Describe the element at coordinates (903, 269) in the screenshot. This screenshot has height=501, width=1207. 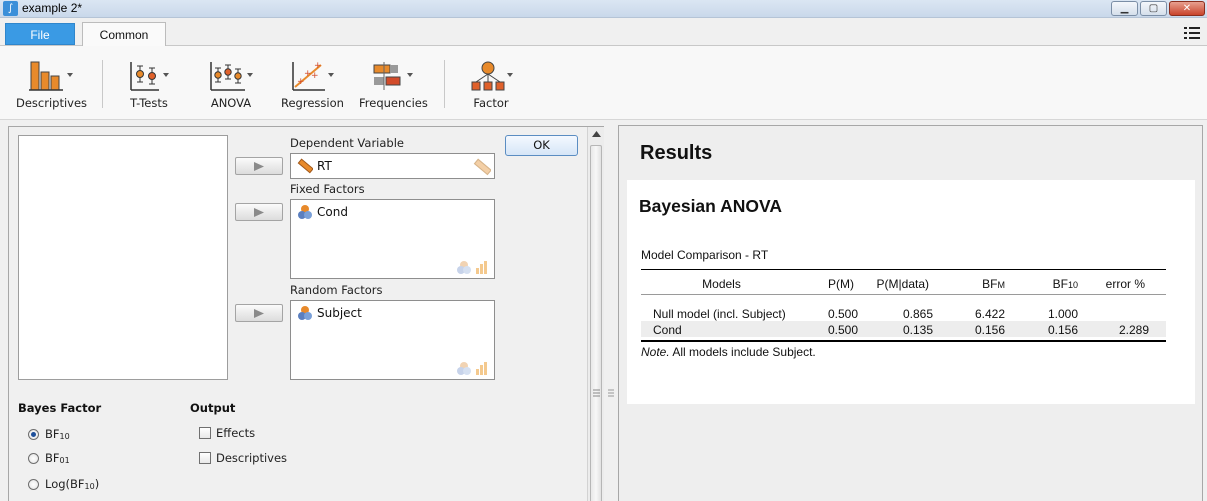
I see `table-top-rule` at that location.